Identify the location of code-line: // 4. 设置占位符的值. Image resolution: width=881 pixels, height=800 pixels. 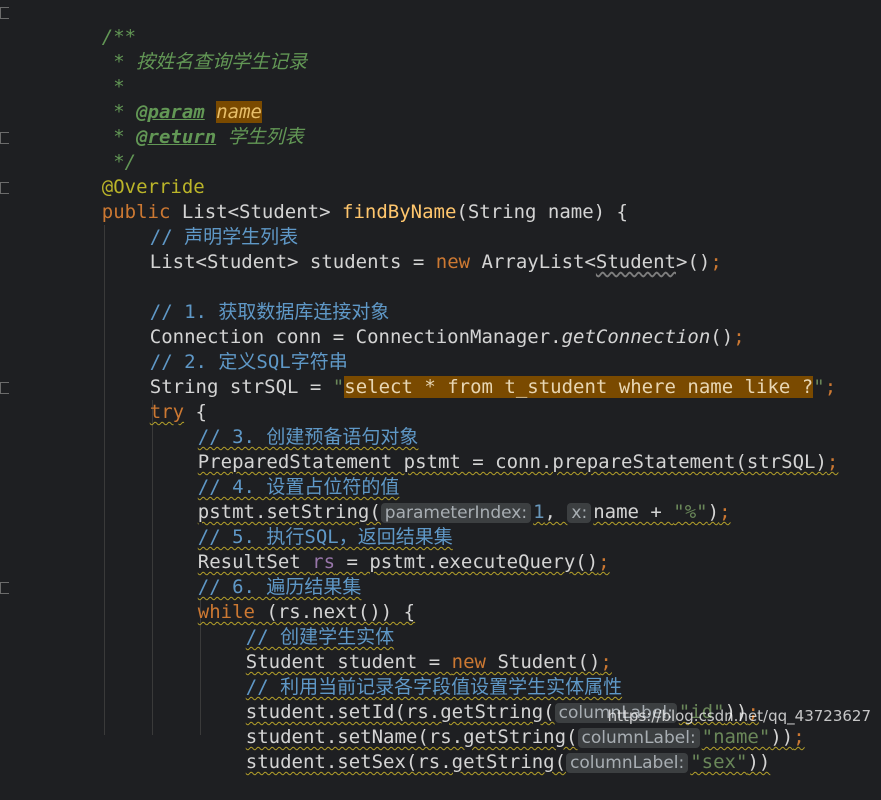
(276, 474).